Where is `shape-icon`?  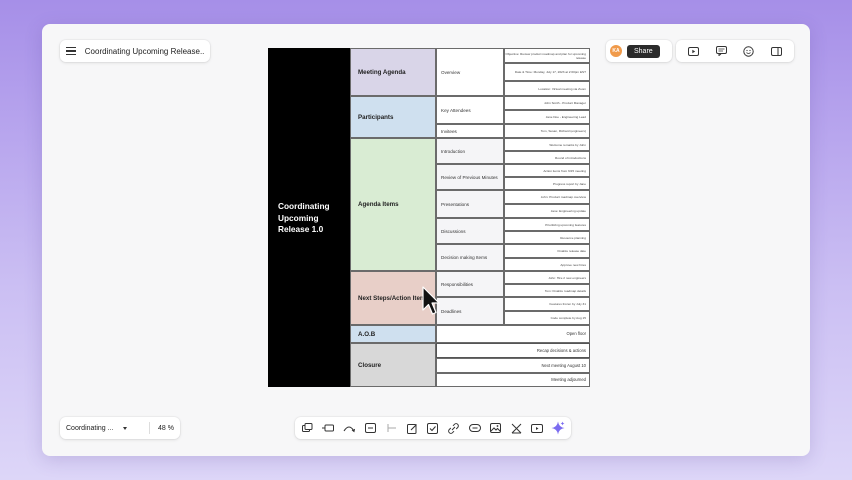 shape-icon is located at coordinates (328, 428).